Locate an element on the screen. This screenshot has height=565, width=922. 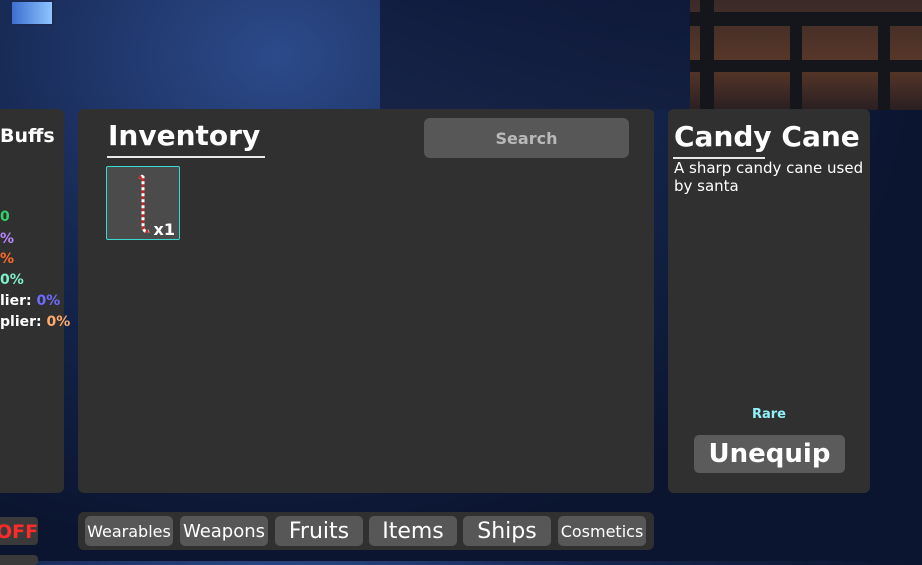
item-name: Candy Cane is located at coordinates (767, 136).